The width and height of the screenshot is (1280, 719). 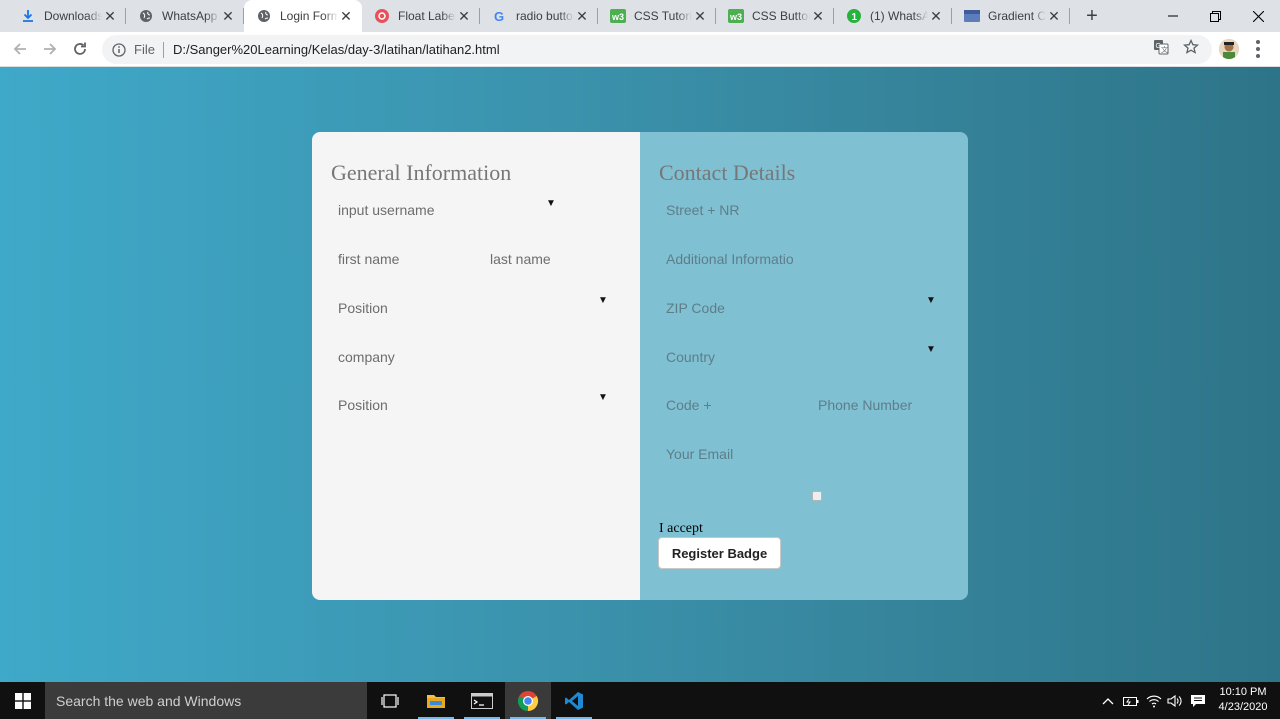 I want to click on phone-number-input: Phone Number, so click(x=865, y=405).